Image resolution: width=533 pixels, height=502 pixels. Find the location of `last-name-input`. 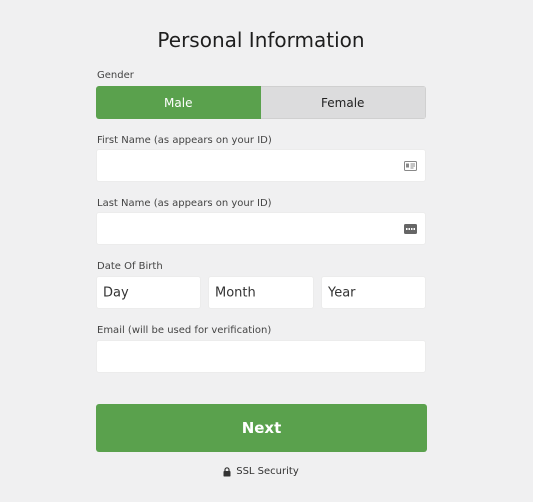

last-name-input is located at coordinates (261, 228).